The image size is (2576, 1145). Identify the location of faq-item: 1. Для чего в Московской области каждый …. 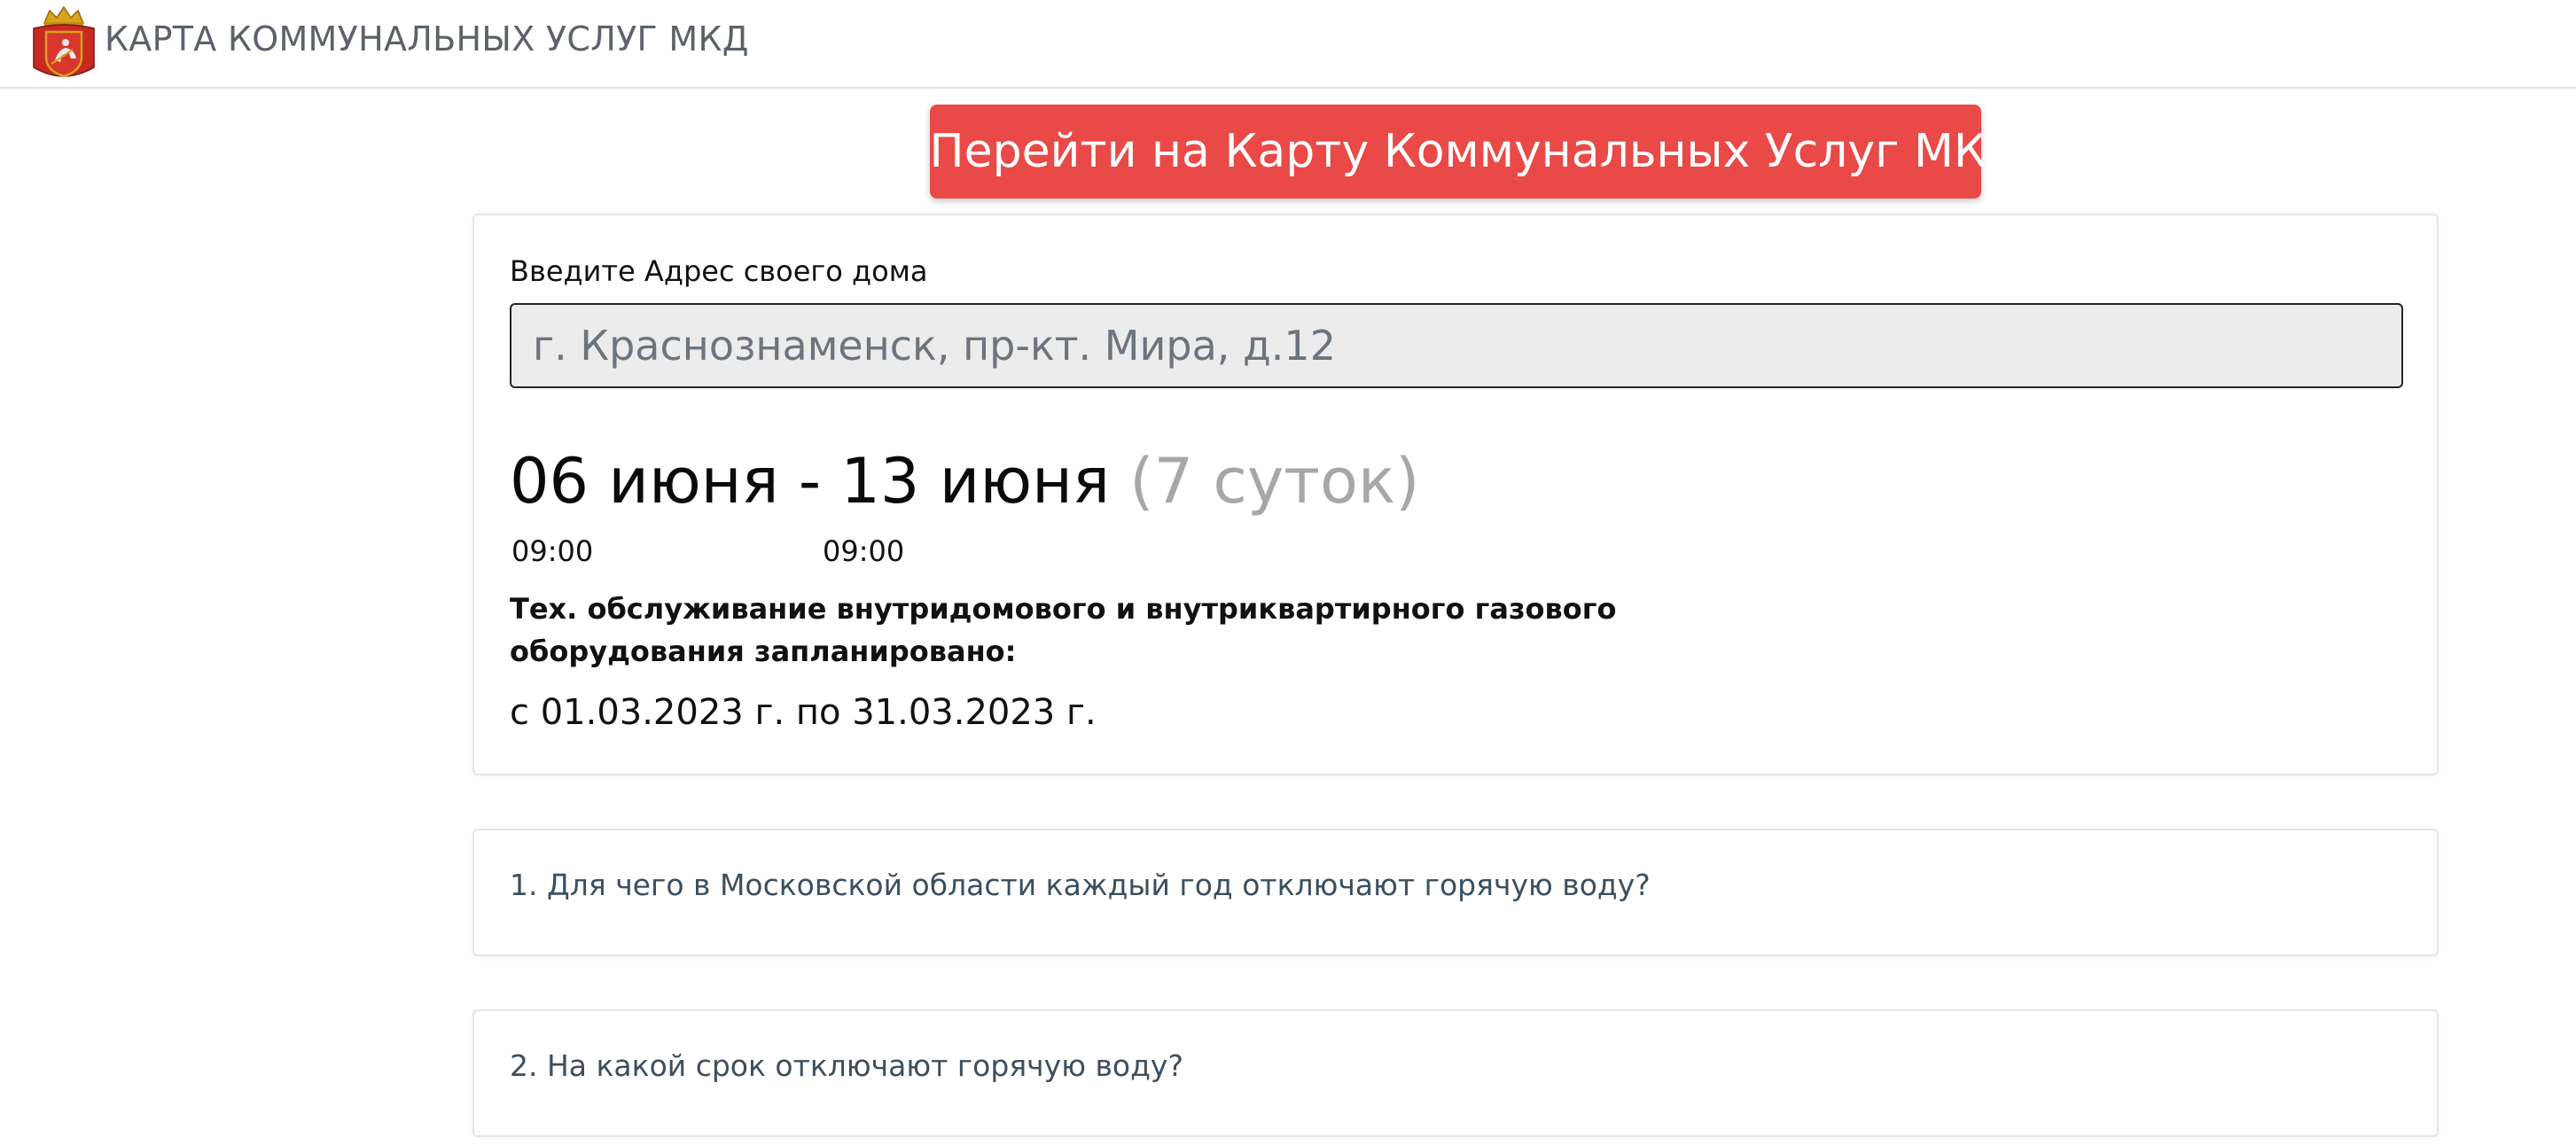
(1455, 893).